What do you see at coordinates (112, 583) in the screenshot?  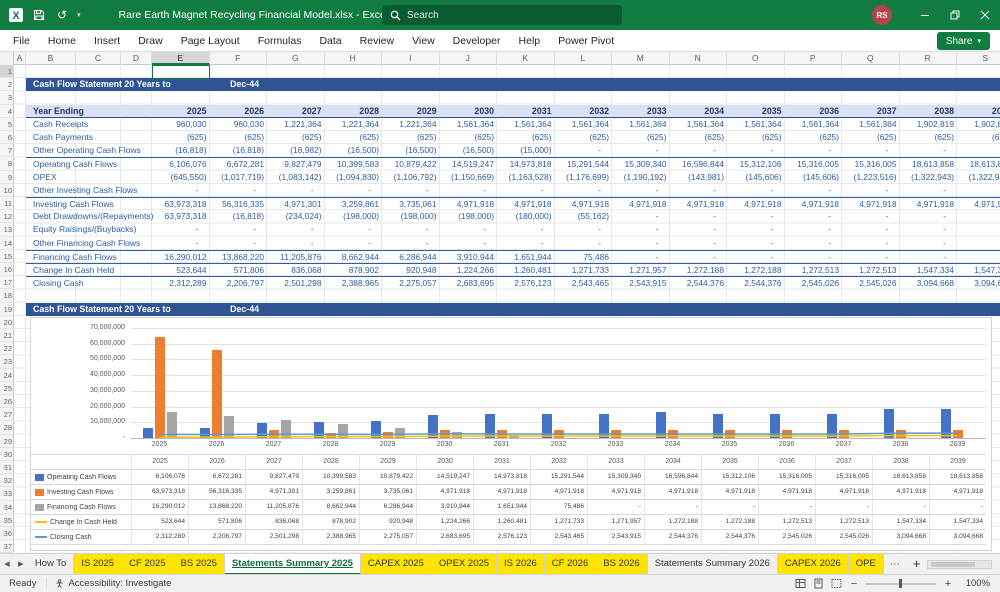 I see `accessibility-button: Accessibility: Investigate` at bounding box center [112, 583].